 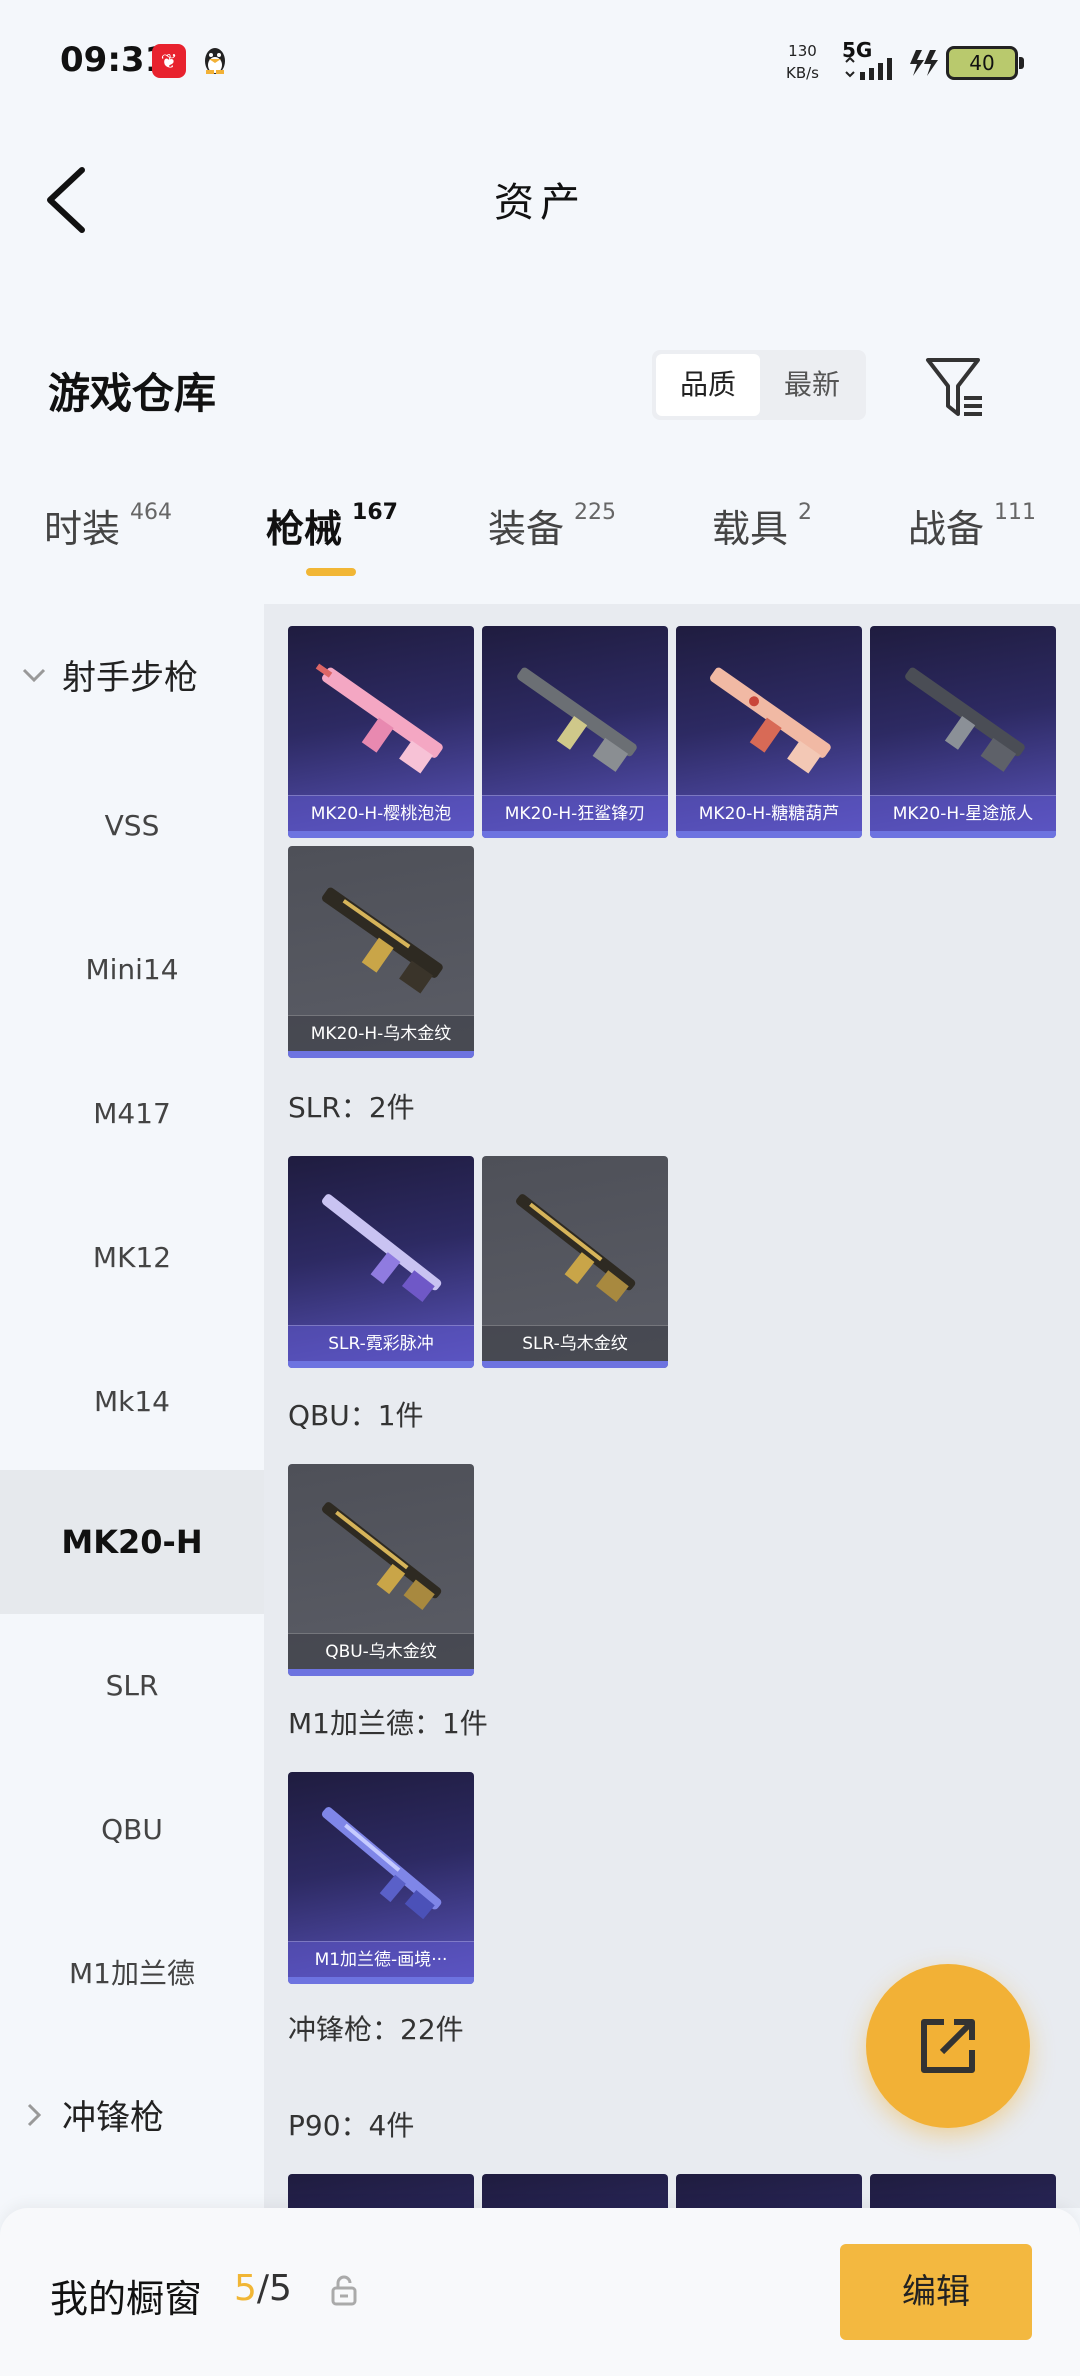 I want to click on tab-vehicles: 载具 2, so click(x=762, y=525).